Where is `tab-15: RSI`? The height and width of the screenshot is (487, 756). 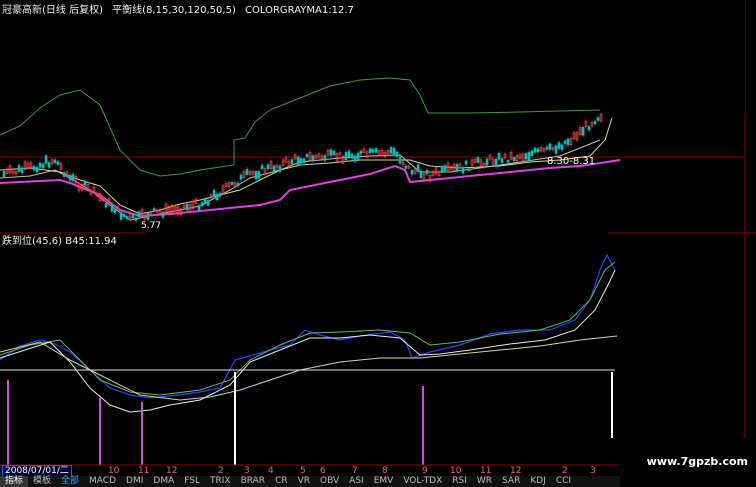 tab-15: RSI is located at coordinates (459, 481).